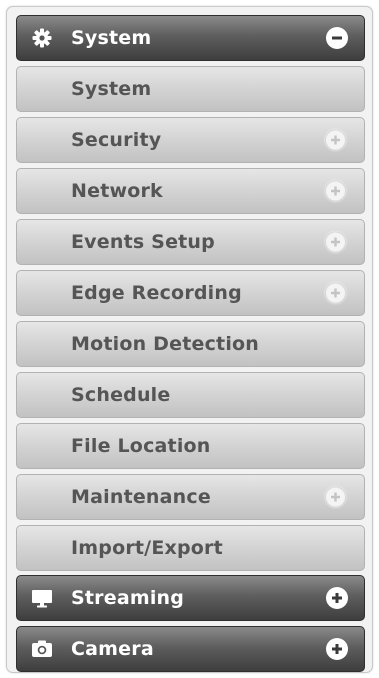 This screenshot has width=379, height=678. I want to click on menu-item-maintenance: Maintenance, so click(190, 497).